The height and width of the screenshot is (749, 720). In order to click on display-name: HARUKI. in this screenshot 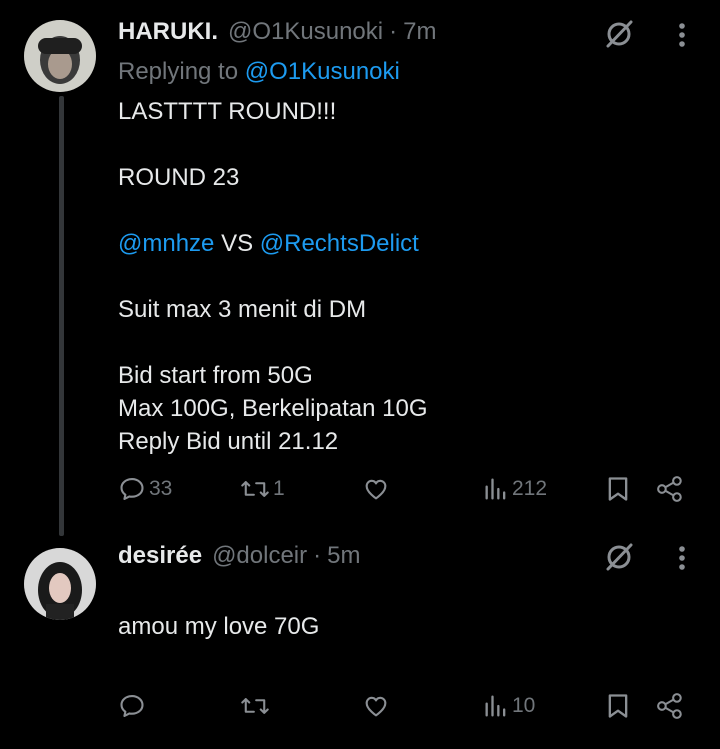, I will do `click(168, 32)`.